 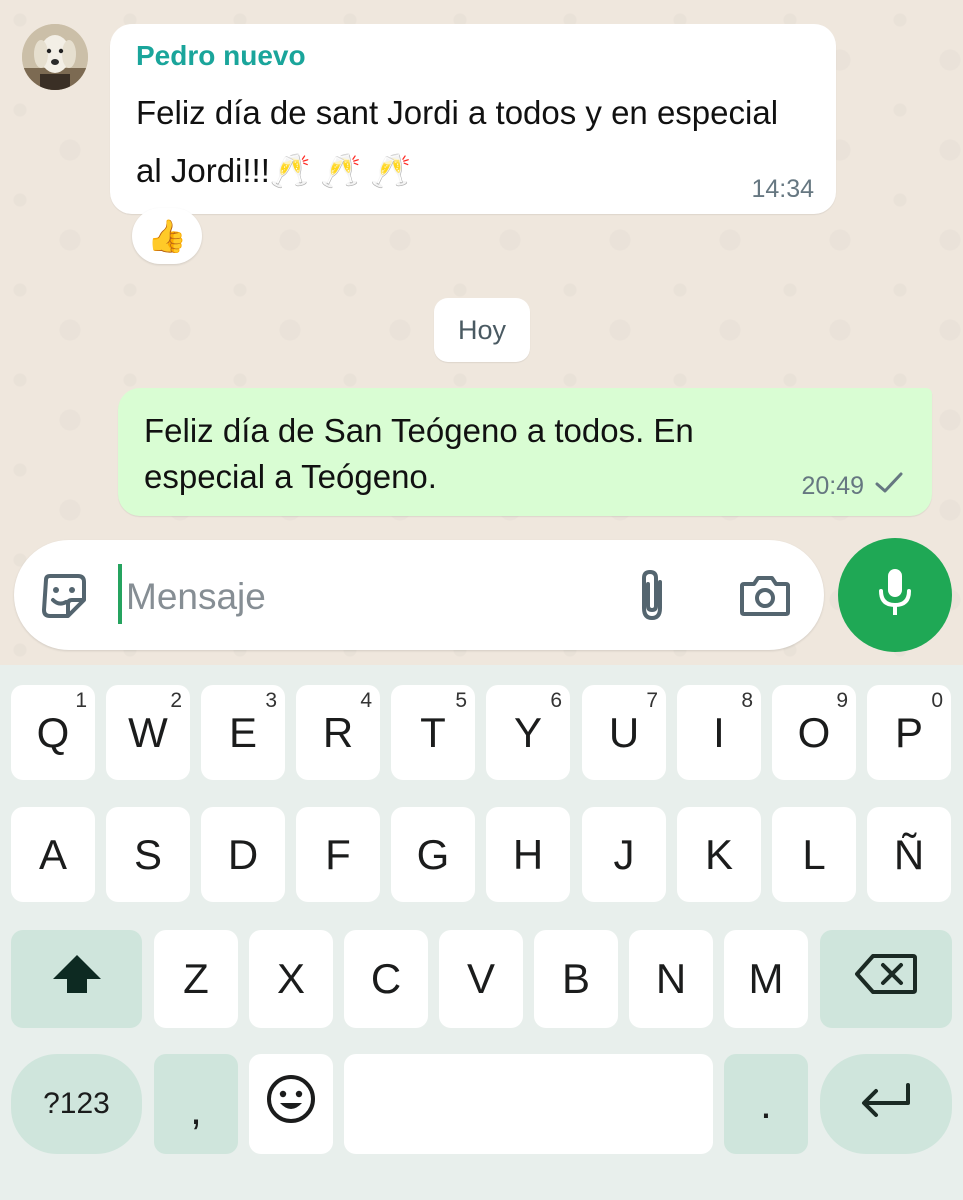 I want to click on key-label: Y, so click(x=527, y=732).